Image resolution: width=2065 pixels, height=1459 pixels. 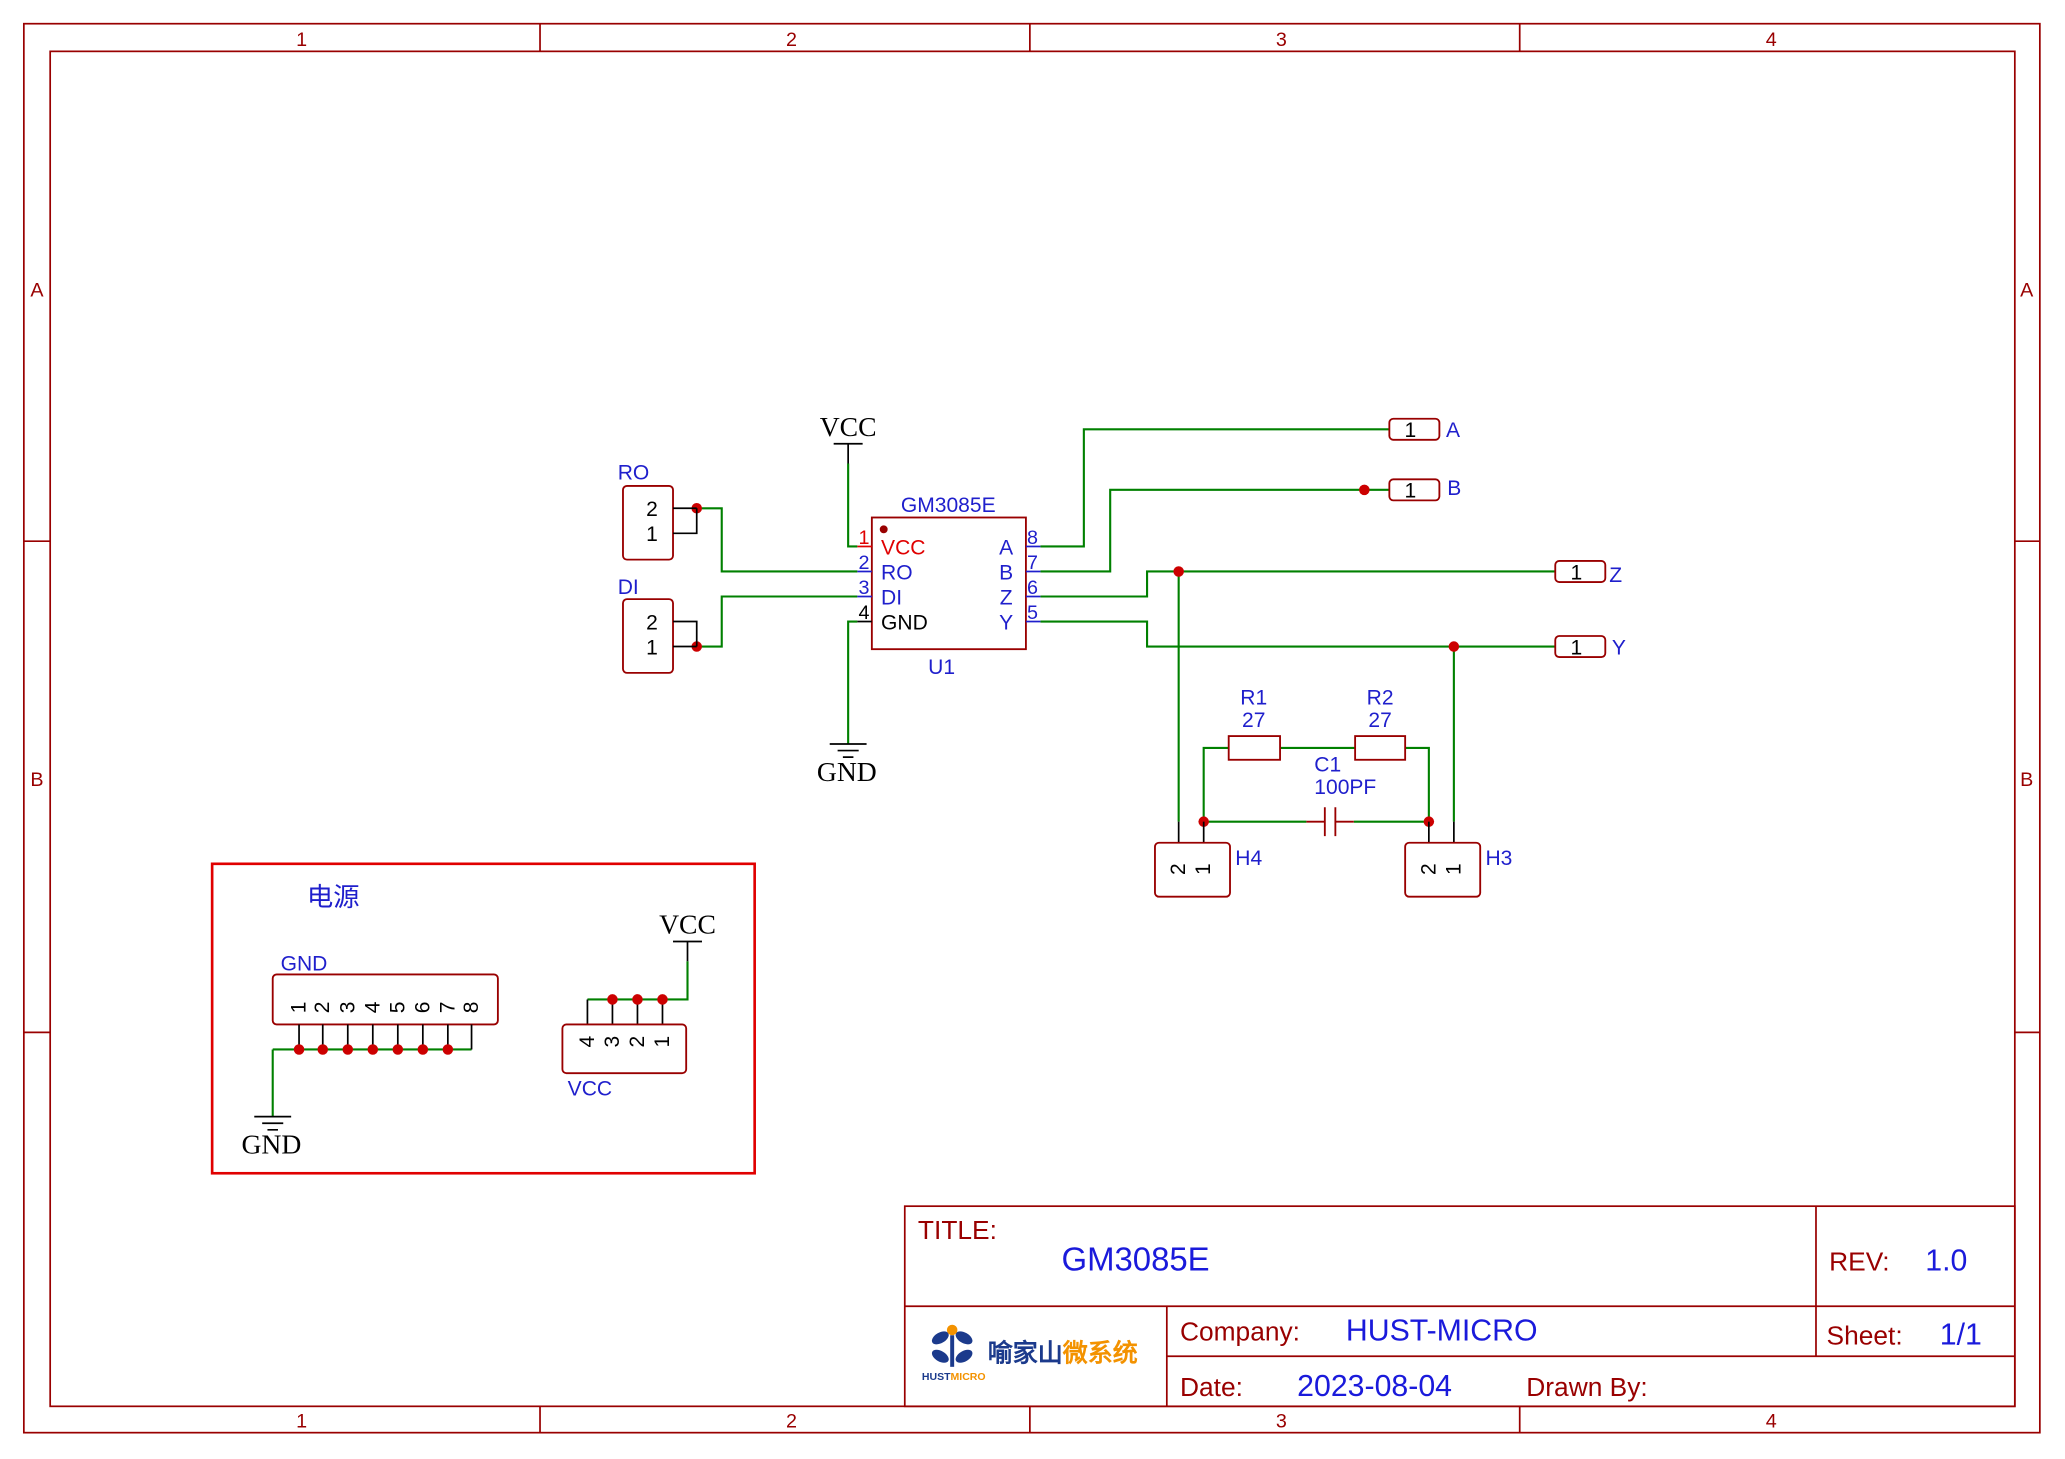 What do you see at coordinates (299, 1007) in the screenshot?
I see `gnd-header-pin-1: 1` at bounding box center [299, 1007].